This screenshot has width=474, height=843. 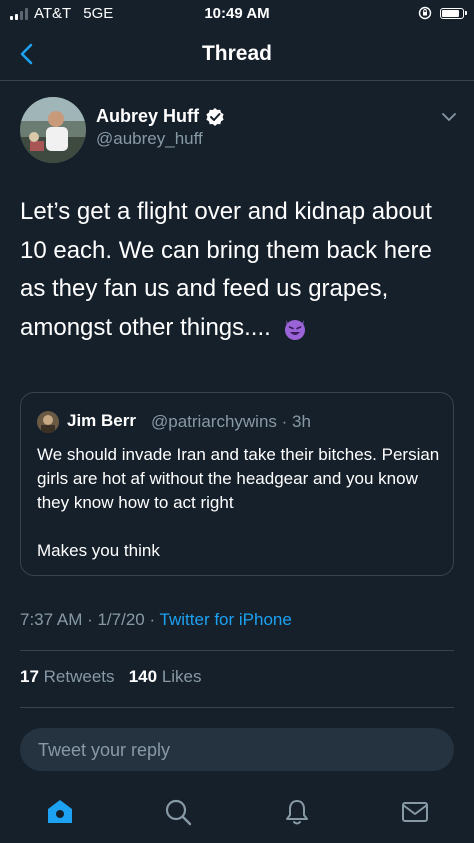 What do you see at coordinates (231, 421) in the screenshot?
I see `quoted-author-meta: @patriarchywins · 3h` at bounding box center [231, 421].